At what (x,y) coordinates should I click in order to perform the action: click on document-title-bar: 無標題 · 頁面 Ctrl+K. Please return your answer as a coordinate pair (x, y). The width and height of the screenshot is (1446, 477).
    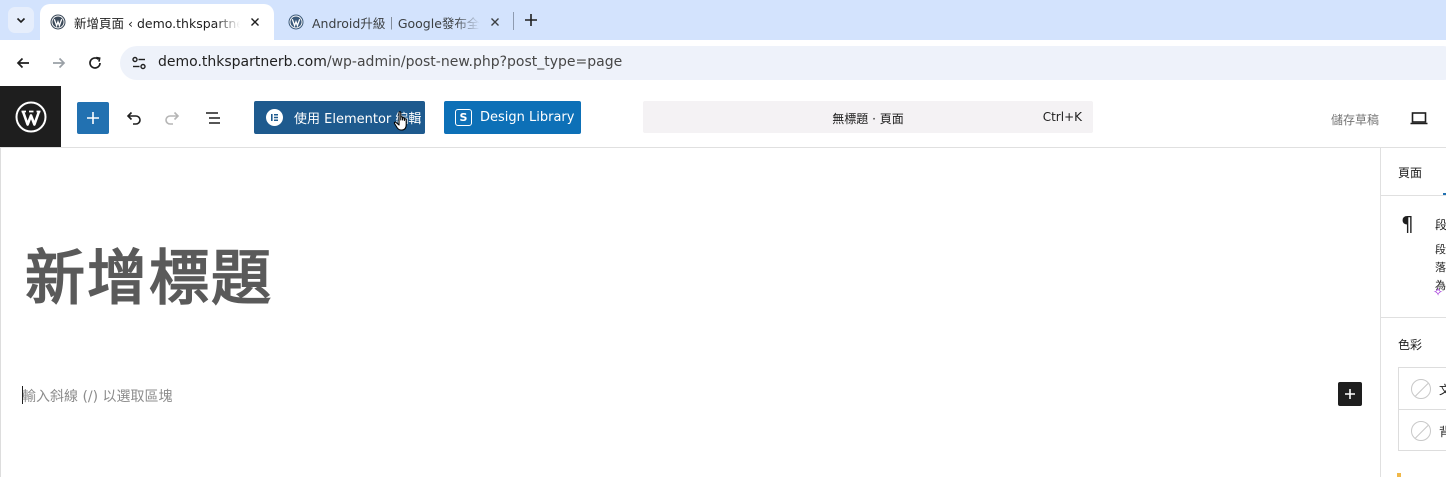
    Looking at the image, I should click on (868, 117).